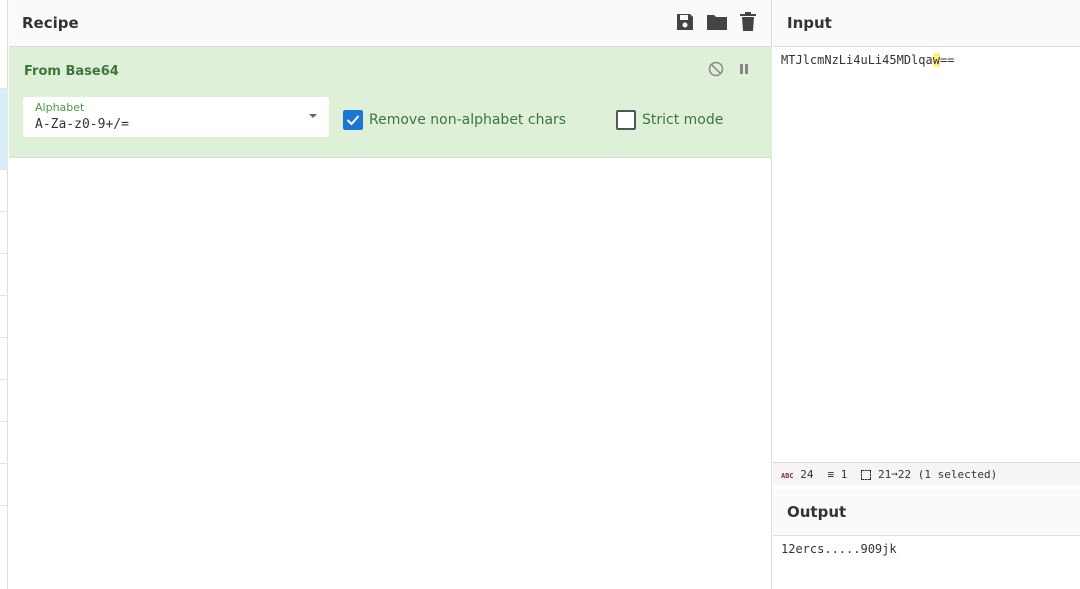 This screenshot has height=589, width=1080. I want to click on operations-list, so click(4, 294).